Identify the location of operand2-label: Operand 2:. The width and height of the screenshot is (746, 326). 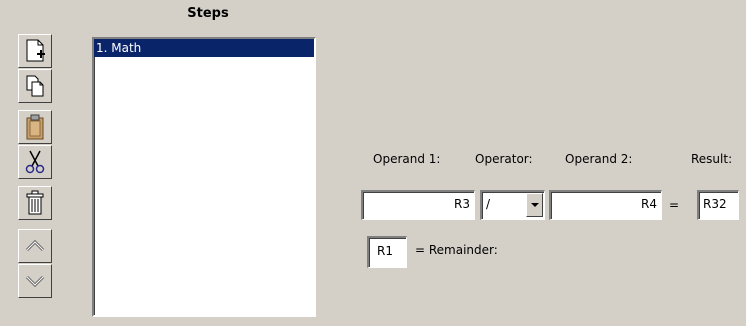
(599, 159).